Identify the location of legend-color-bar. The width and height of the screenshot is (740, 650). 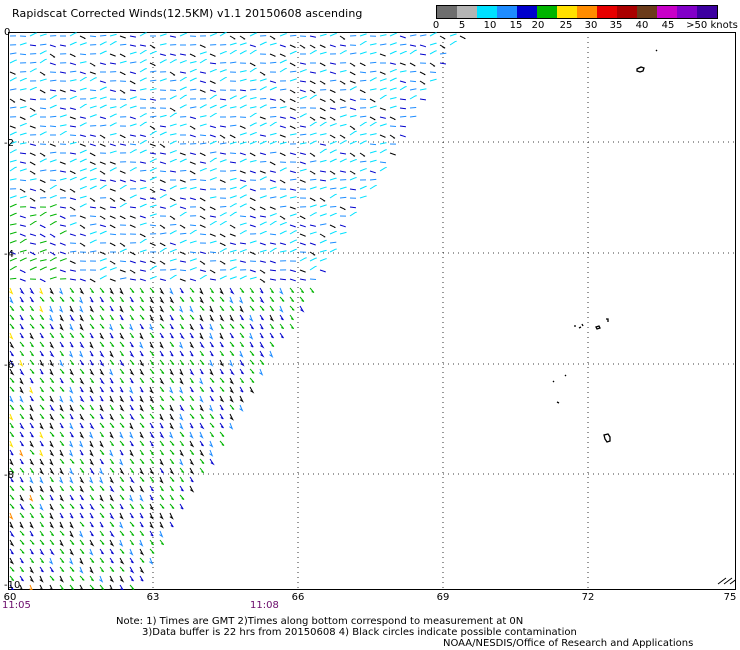
(577, 12).